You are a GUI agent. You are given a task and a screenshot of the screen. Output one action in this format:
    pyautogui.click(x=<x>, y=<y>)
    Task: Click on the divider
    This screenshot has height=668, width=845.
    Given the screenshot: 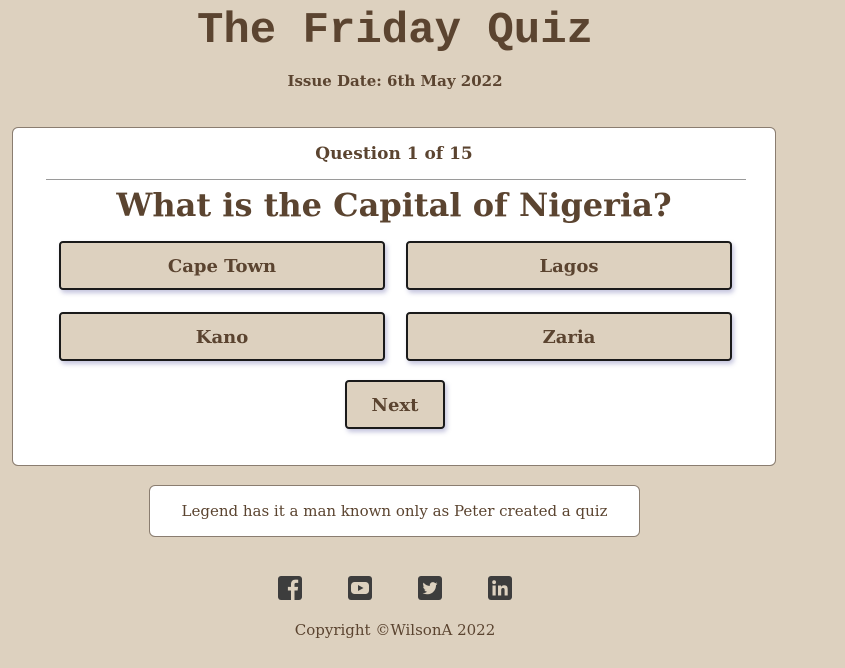 What is the action you would take?
    pyautogui.click(x=396, y=179)
    